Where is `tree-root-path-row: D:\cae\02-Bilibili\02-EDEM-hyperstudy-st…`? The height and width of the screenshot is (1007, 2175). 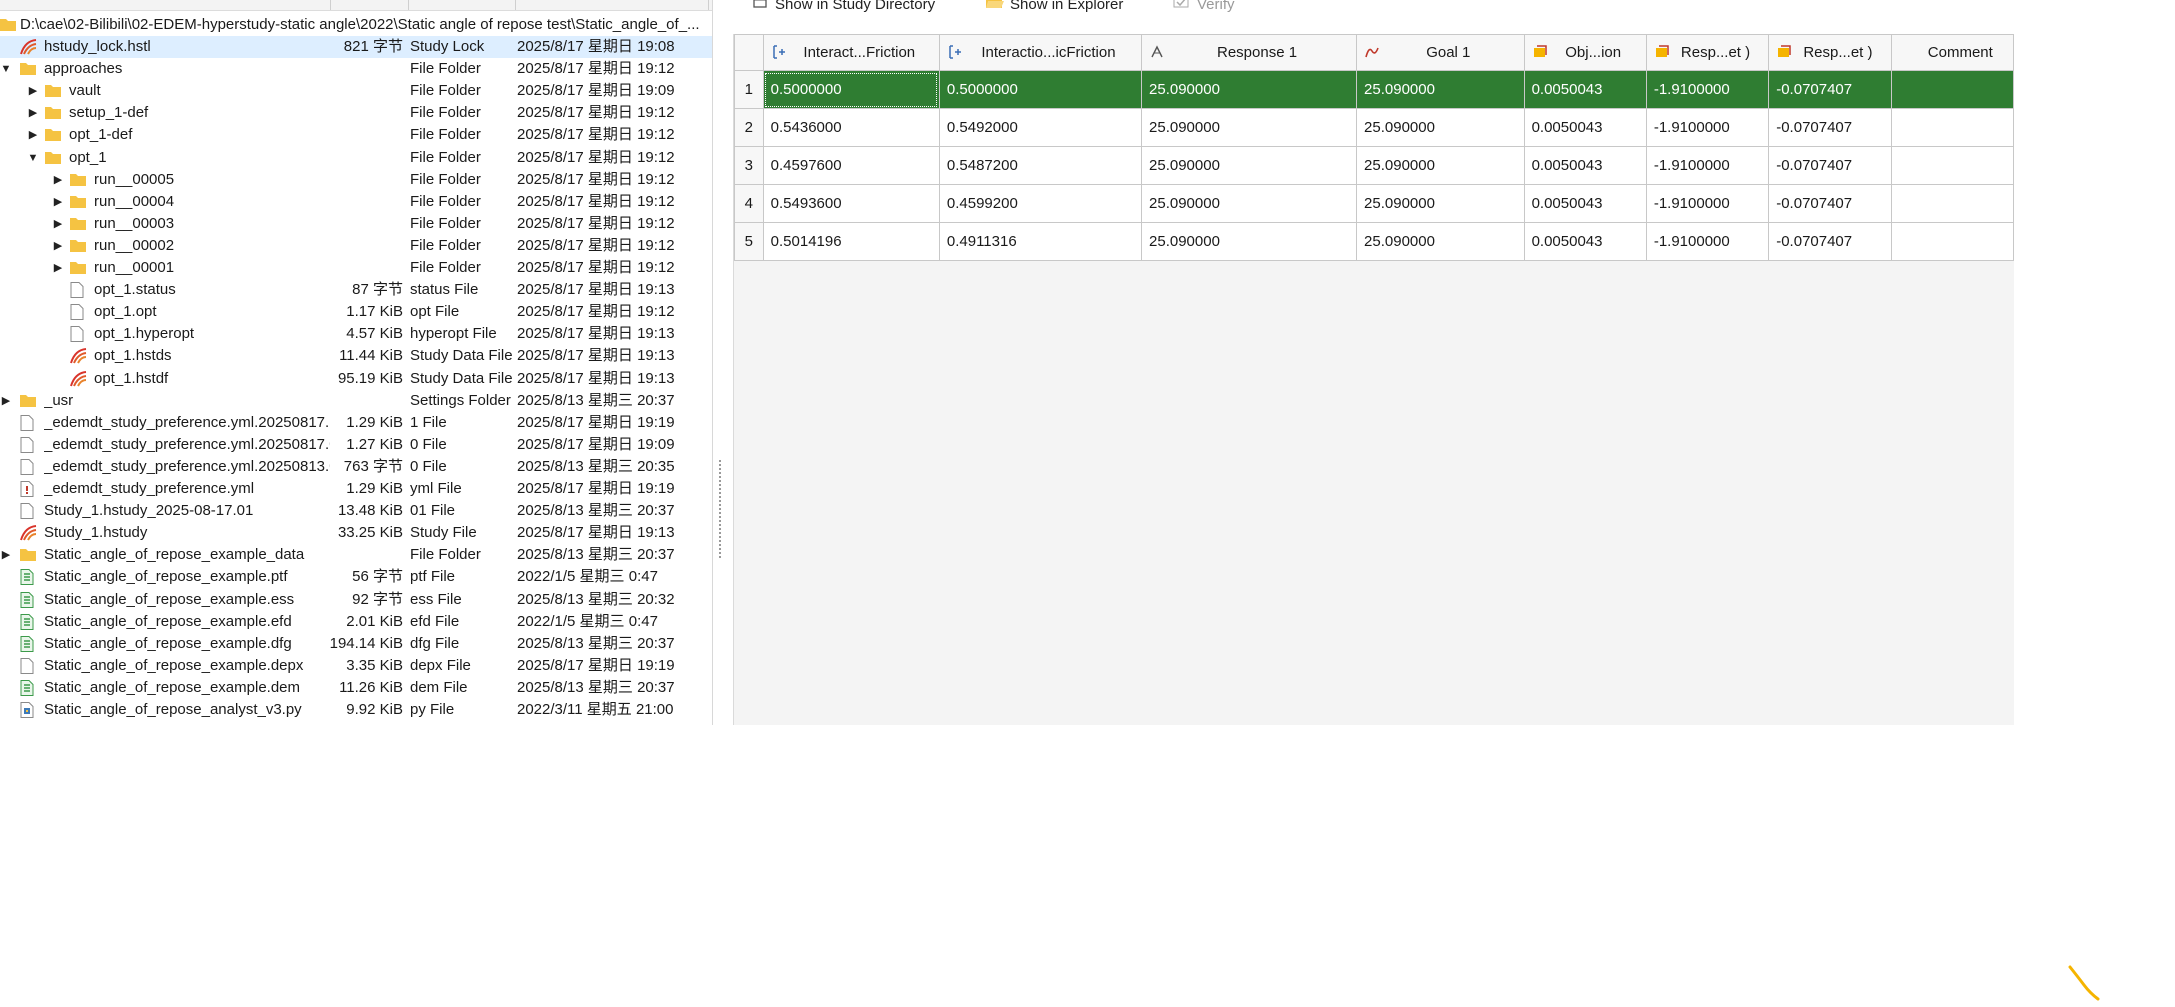
tree-root-path-row: D:\cae\02-Bilibili\02-EDEM-hyperstudy-st… is located at coordinates (356, 25).